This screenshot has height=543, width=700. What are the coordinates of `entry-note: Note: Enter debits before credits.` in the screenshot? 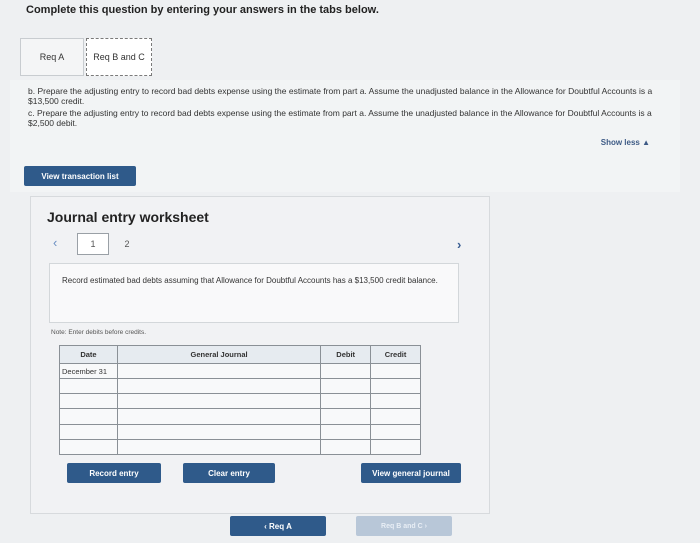 It's located at (99, 332).